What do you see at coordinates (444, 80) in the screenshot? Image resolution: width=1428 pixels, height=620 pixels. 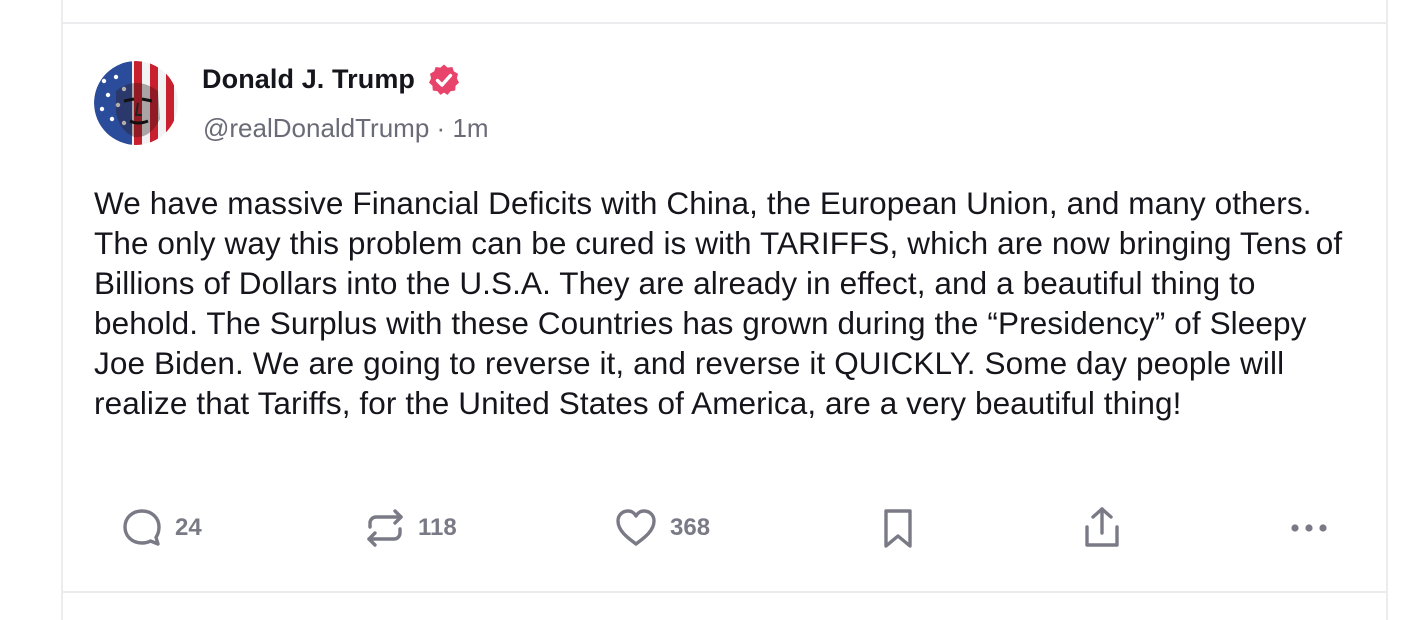 I see `verified-badge-icon` at bounding box center [444, 80].